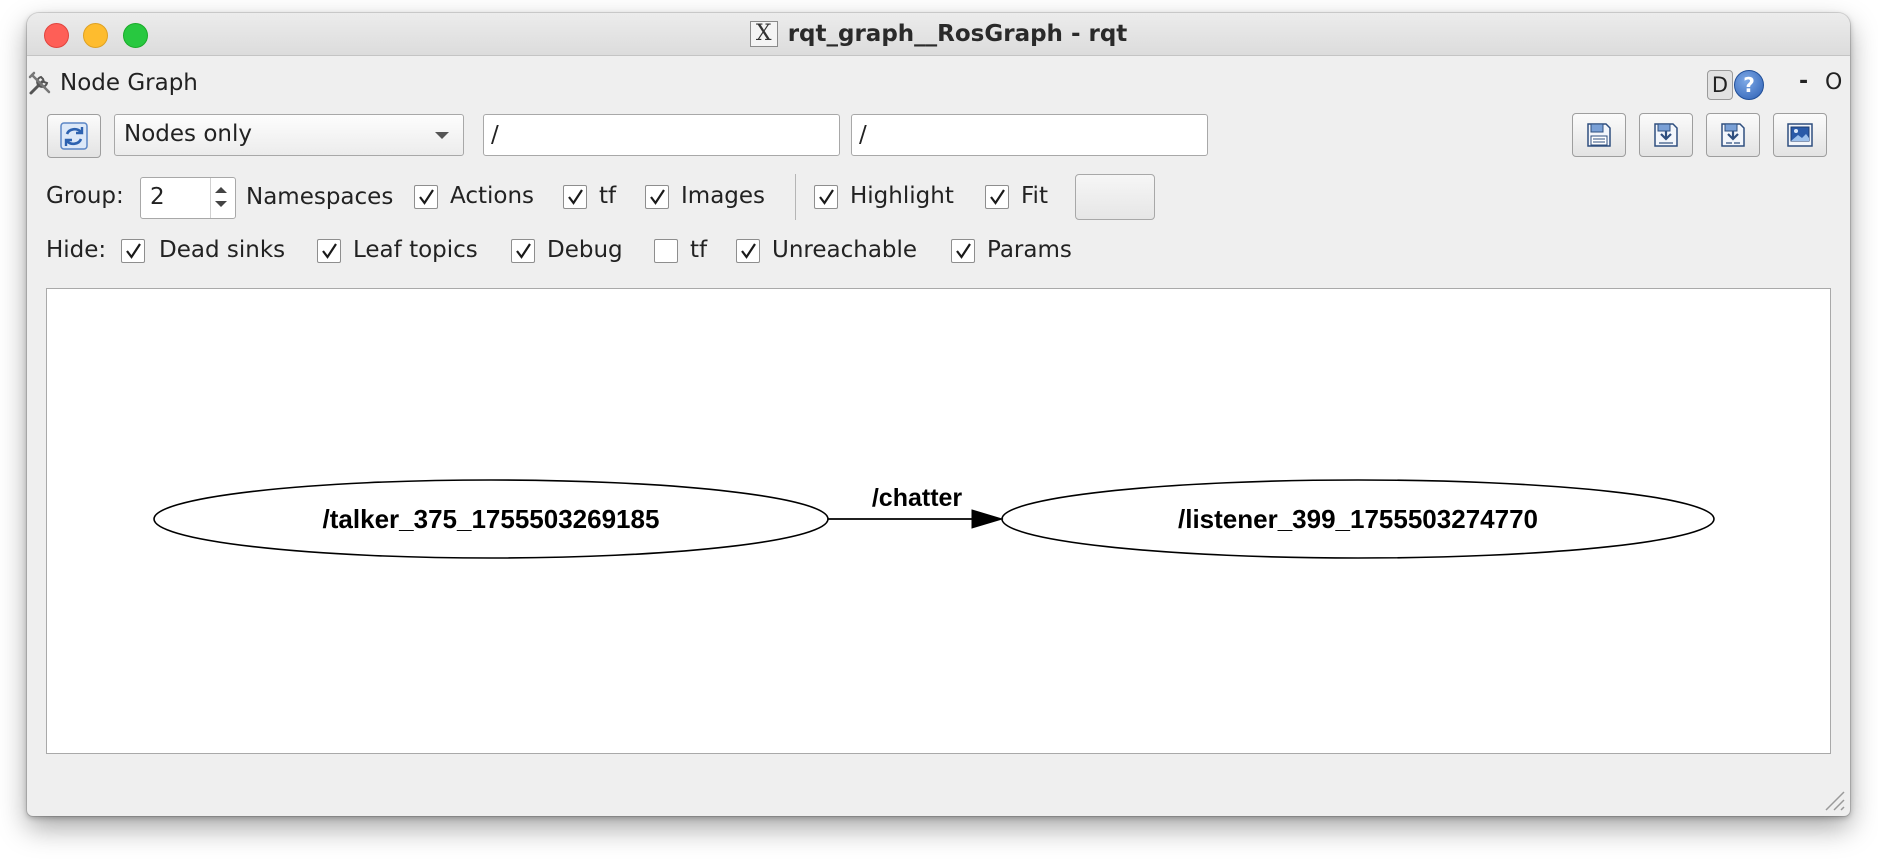  What do you see at coordinates (938, 84) in the screenshot?
I see `plugin-header: Node Graph D ? - O` at bounding box center [938, 84].